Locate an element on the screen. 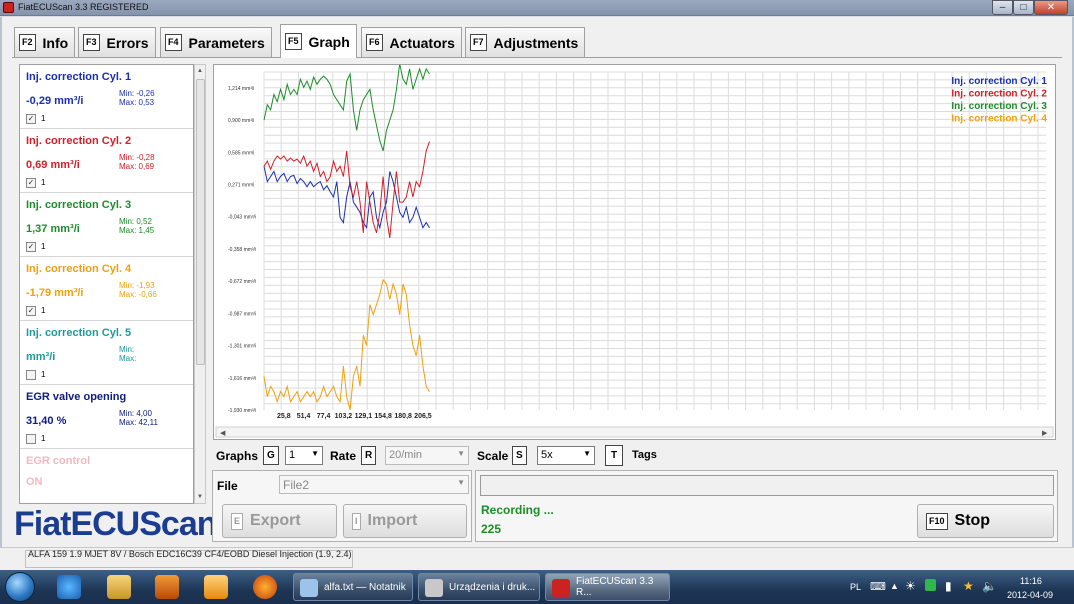 This screenshot has width=1074, height=604. scale-select: 5x ▼ is located at coordinates (566, 455).